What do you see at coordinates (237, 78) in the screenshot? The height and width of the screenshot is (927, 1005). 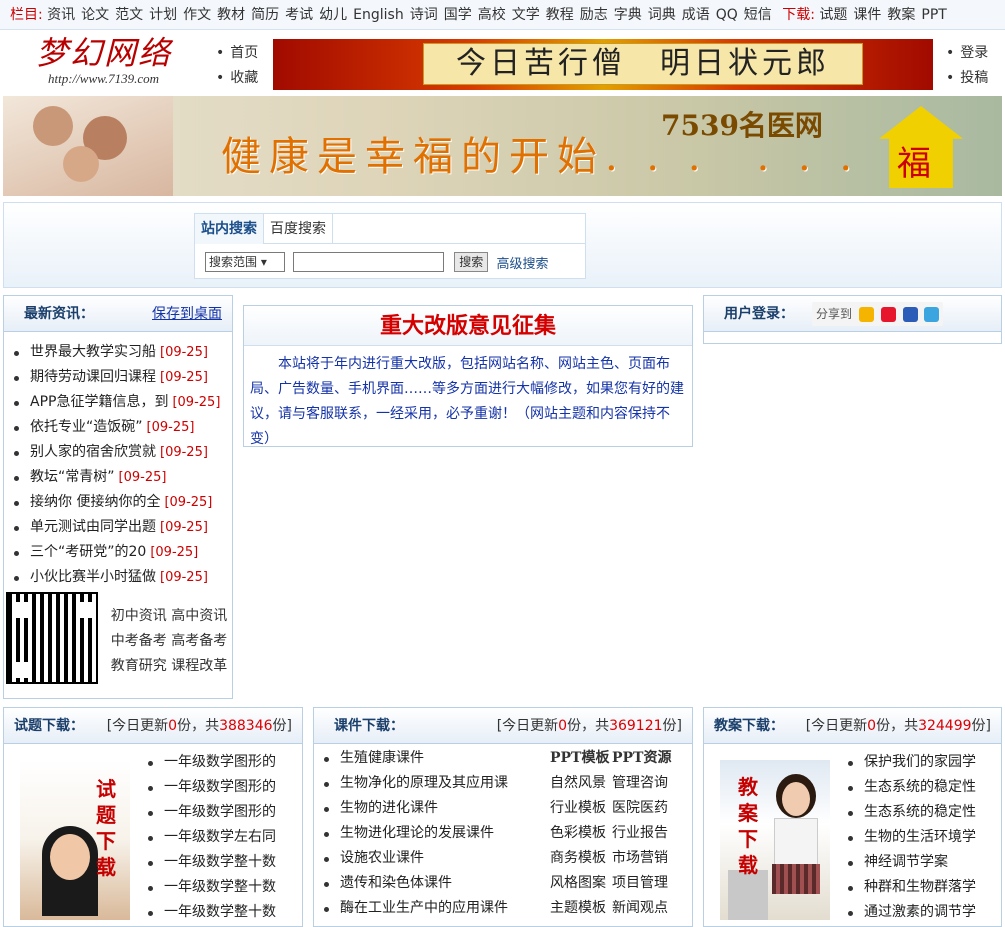 I see `favorite-link: • 收藏` at bounding box center [237, 78].